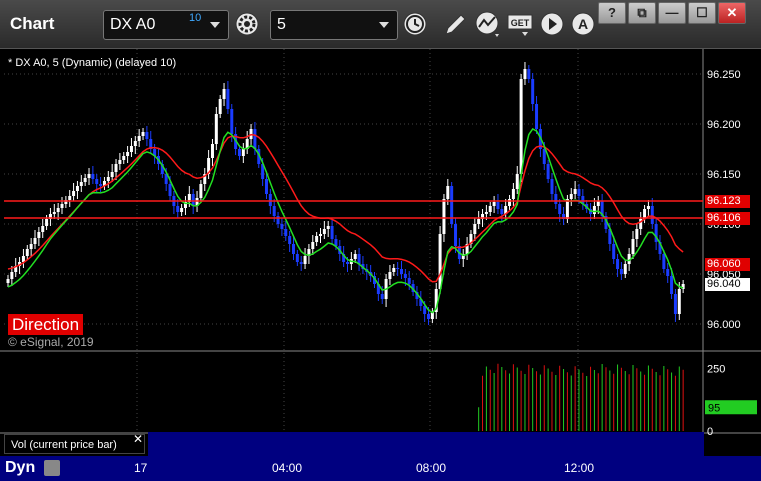 This screenshot has height=481, width=761. Describe the element at coordinates (710, 432) in the screenshot. I see `volume-axis-label: 0` at that location.